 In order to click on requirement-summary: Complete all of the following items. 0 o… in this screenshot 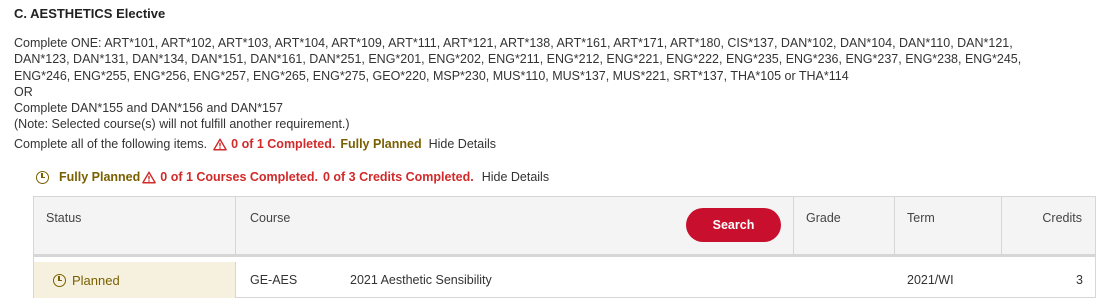, I will do `click(255, 144)`.